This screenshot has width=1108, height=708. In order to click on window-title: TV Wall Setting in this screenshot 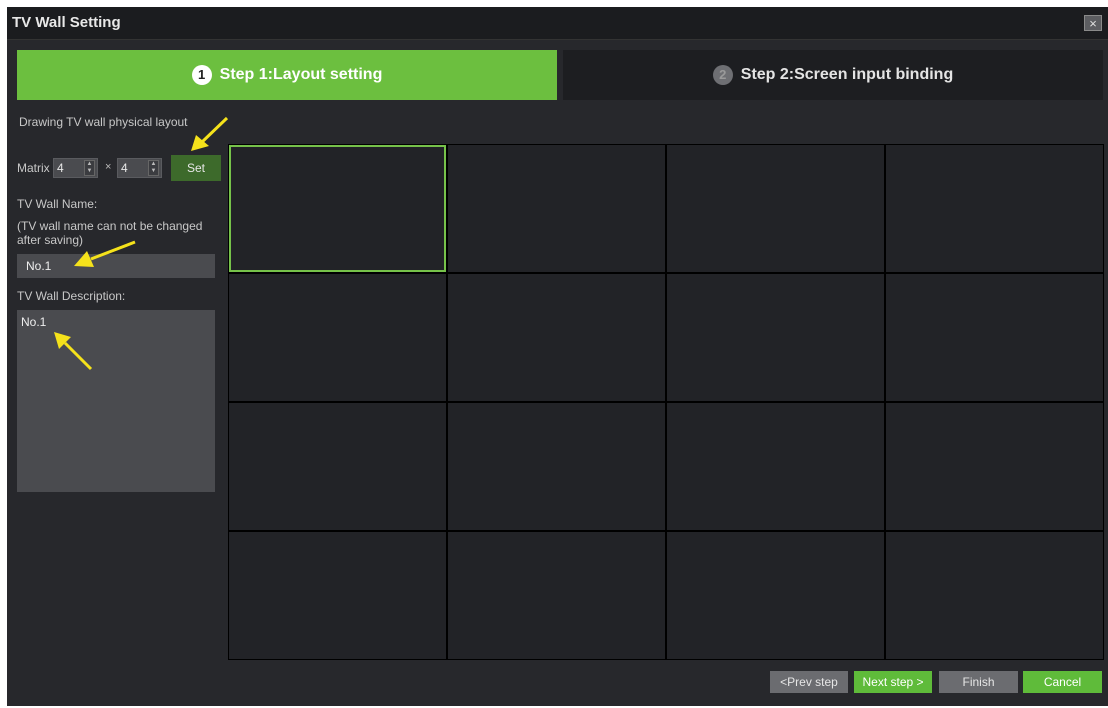, I will do `click(66, 22)`.